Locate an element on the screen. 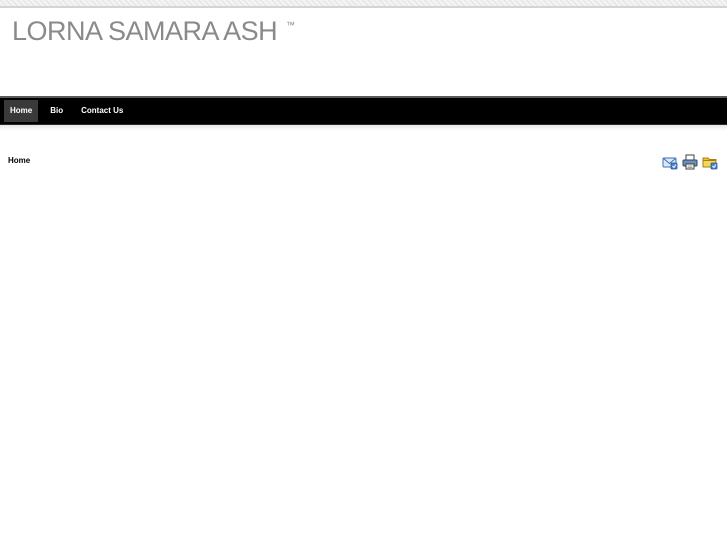  folder-button is located at coordinates (709, 161).